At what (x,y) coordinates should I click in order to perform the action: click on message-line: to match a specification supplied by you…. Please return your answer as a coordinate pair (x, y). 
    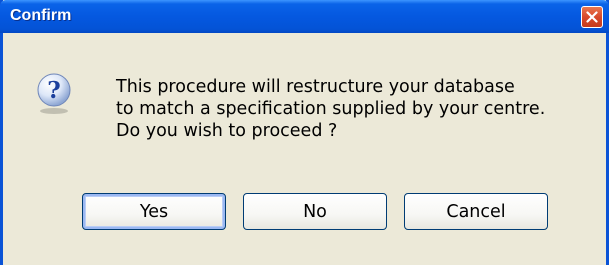
    Looking at the image, I should click on (331, 109).